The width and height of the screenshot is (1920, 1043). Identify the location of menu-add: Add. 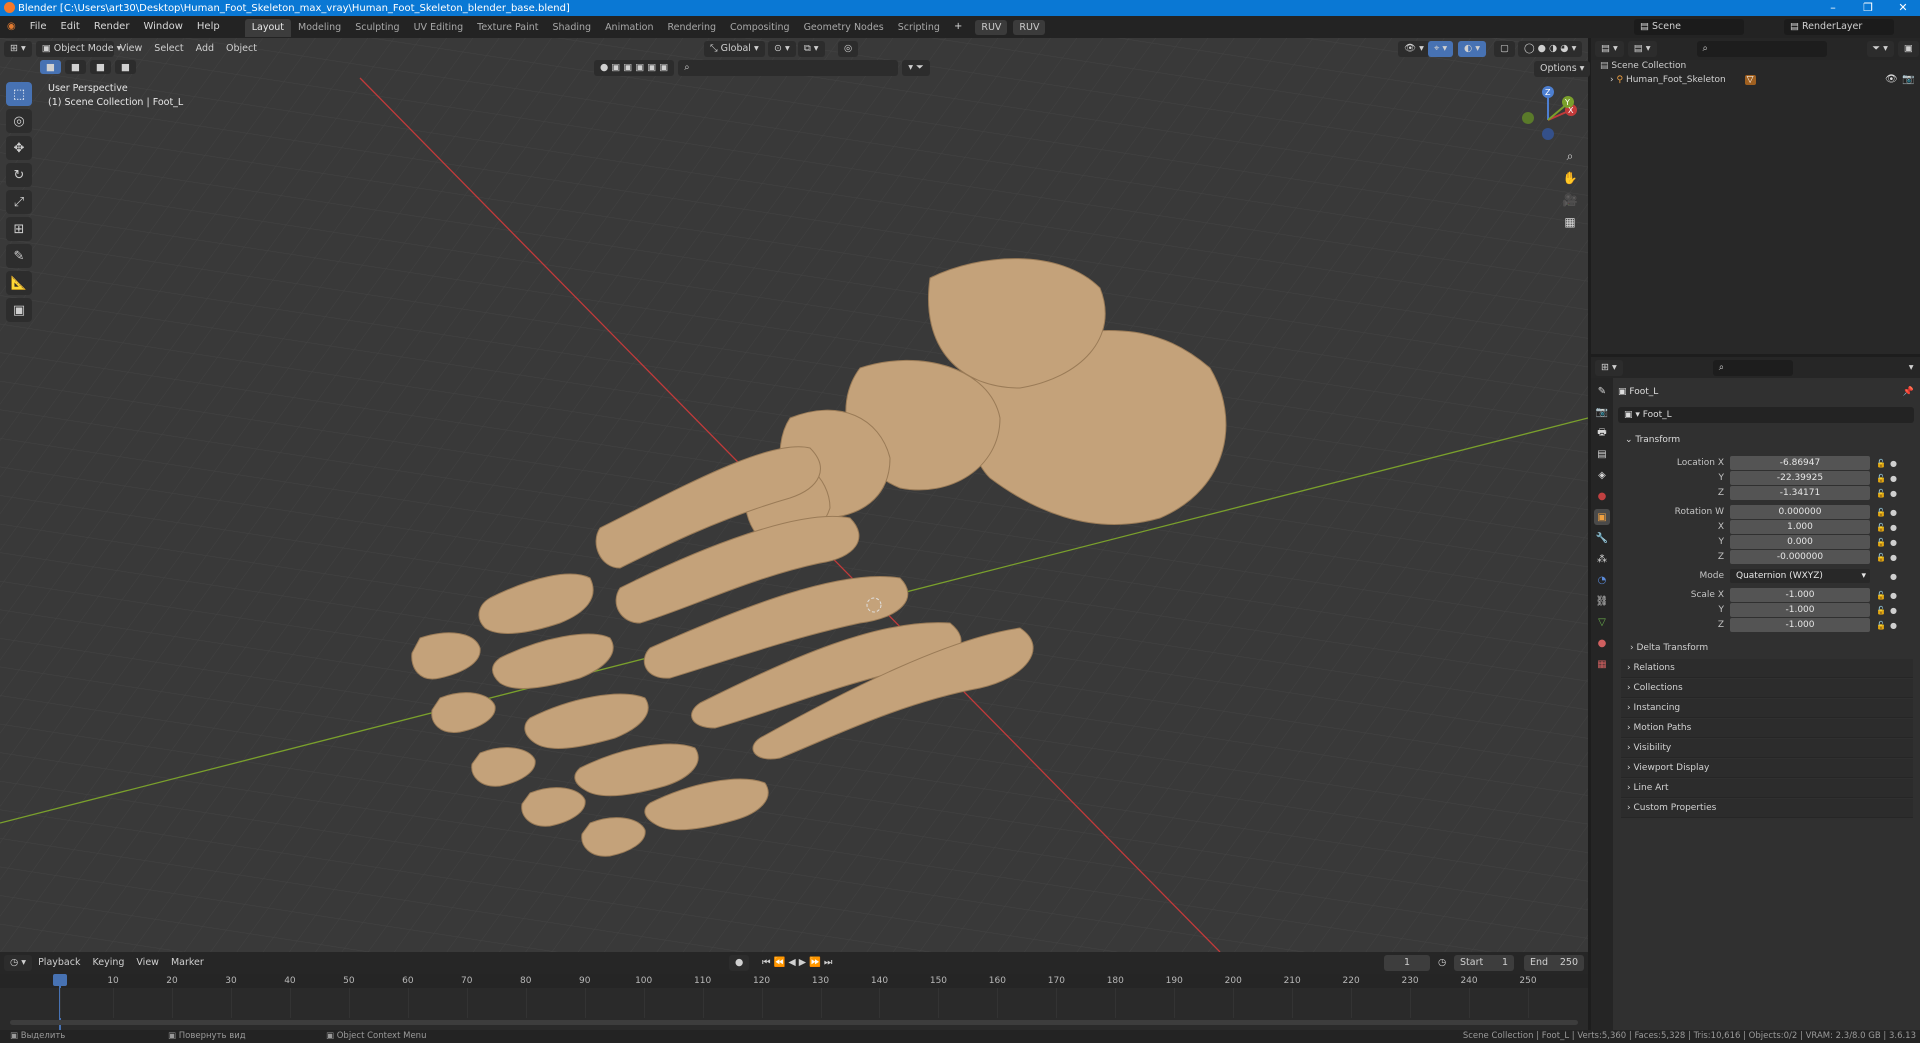
(205, 49).